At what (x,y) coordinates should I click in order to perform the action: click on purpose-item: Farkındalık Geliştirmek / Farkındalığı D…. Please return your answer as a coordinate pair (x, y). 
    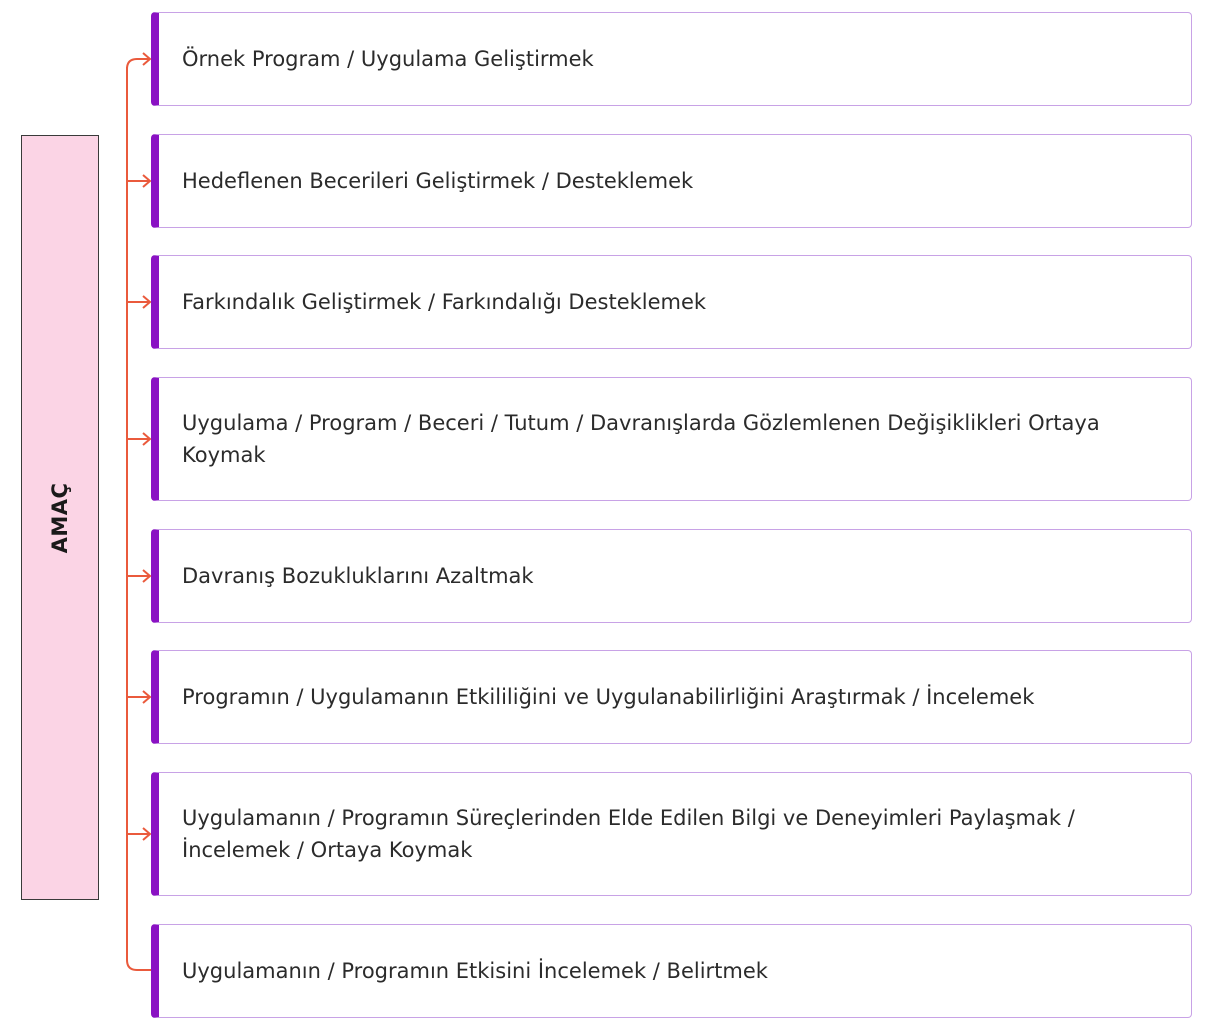
    Looking at the image, I should click on (671, 302).